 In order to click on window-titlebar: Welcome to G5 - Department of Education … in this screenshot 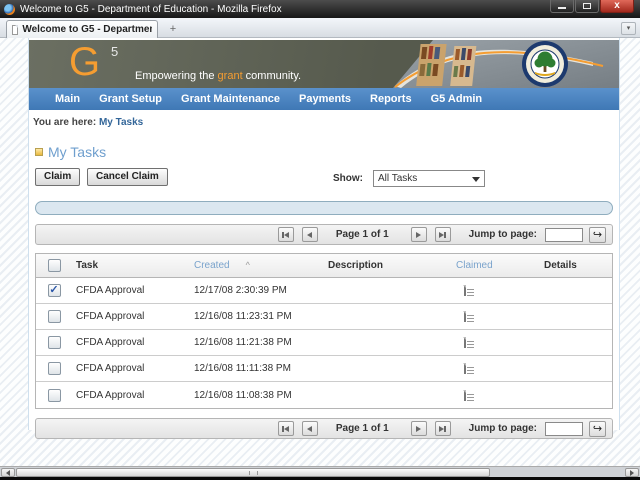, I will do `click(320, 9)`.